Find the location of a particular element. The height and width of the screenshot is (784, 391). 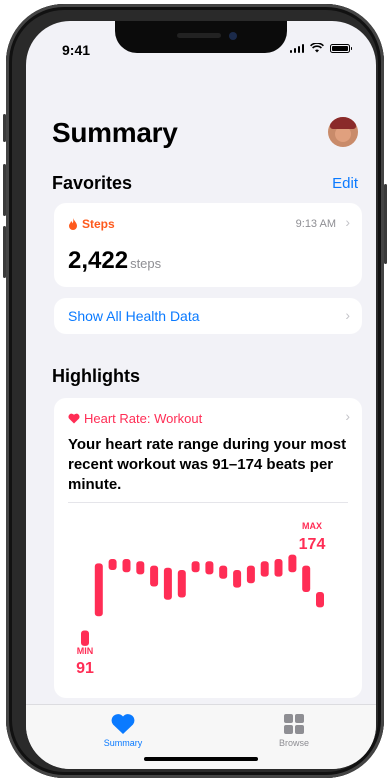

min-value: 91 is located at coordinates (85, 668).